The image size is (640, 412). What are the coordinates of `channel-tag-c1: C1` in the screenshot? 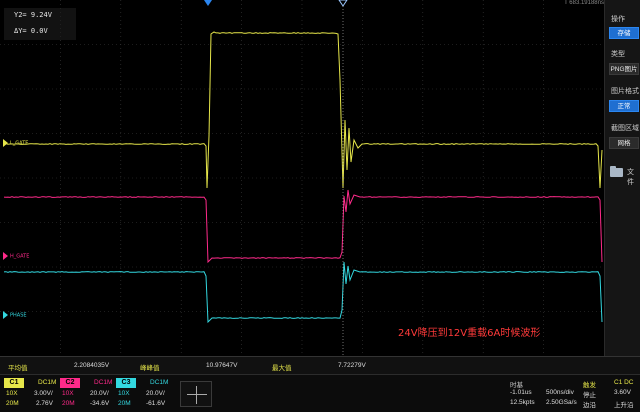 It's located at (14, 383).